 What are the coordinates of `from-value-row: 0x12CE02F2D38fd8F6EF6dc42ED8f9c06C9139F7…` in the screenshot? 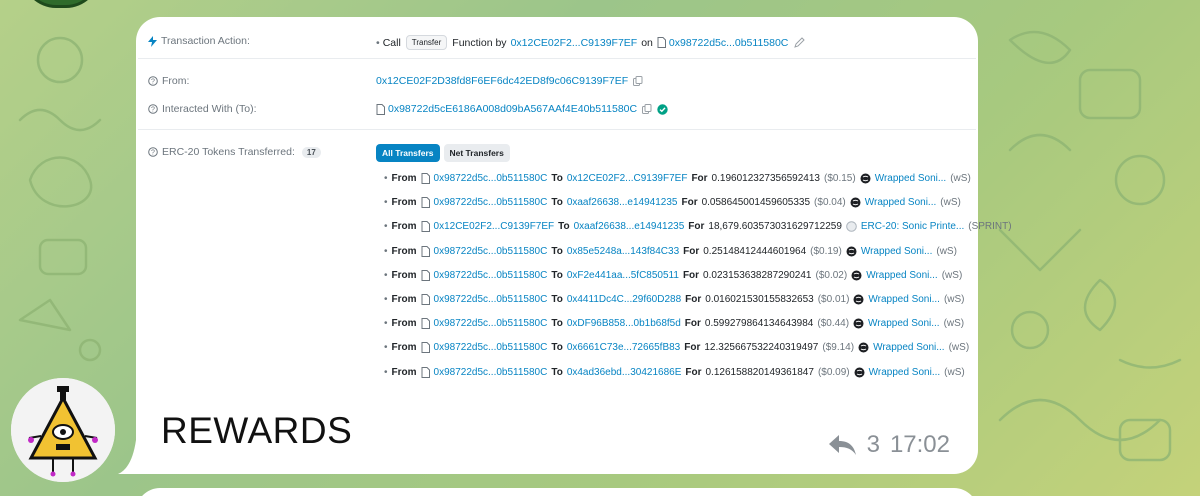 It's located at (509, 81).